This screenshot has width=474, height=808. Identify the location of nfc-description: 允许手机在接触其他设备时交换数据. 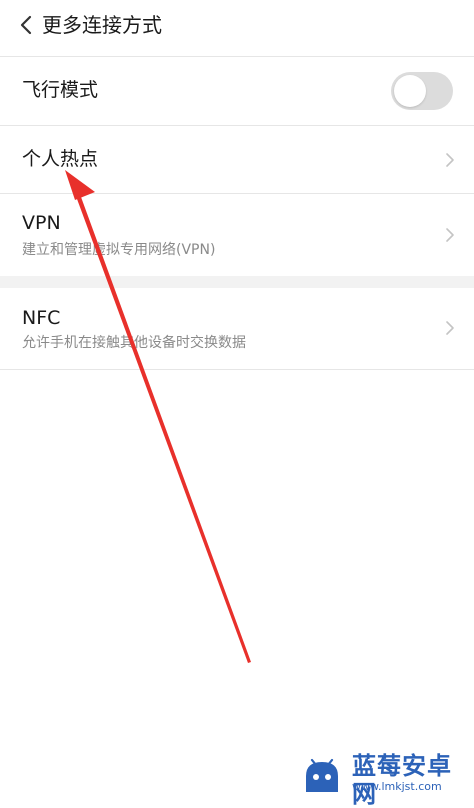
(134, 343).